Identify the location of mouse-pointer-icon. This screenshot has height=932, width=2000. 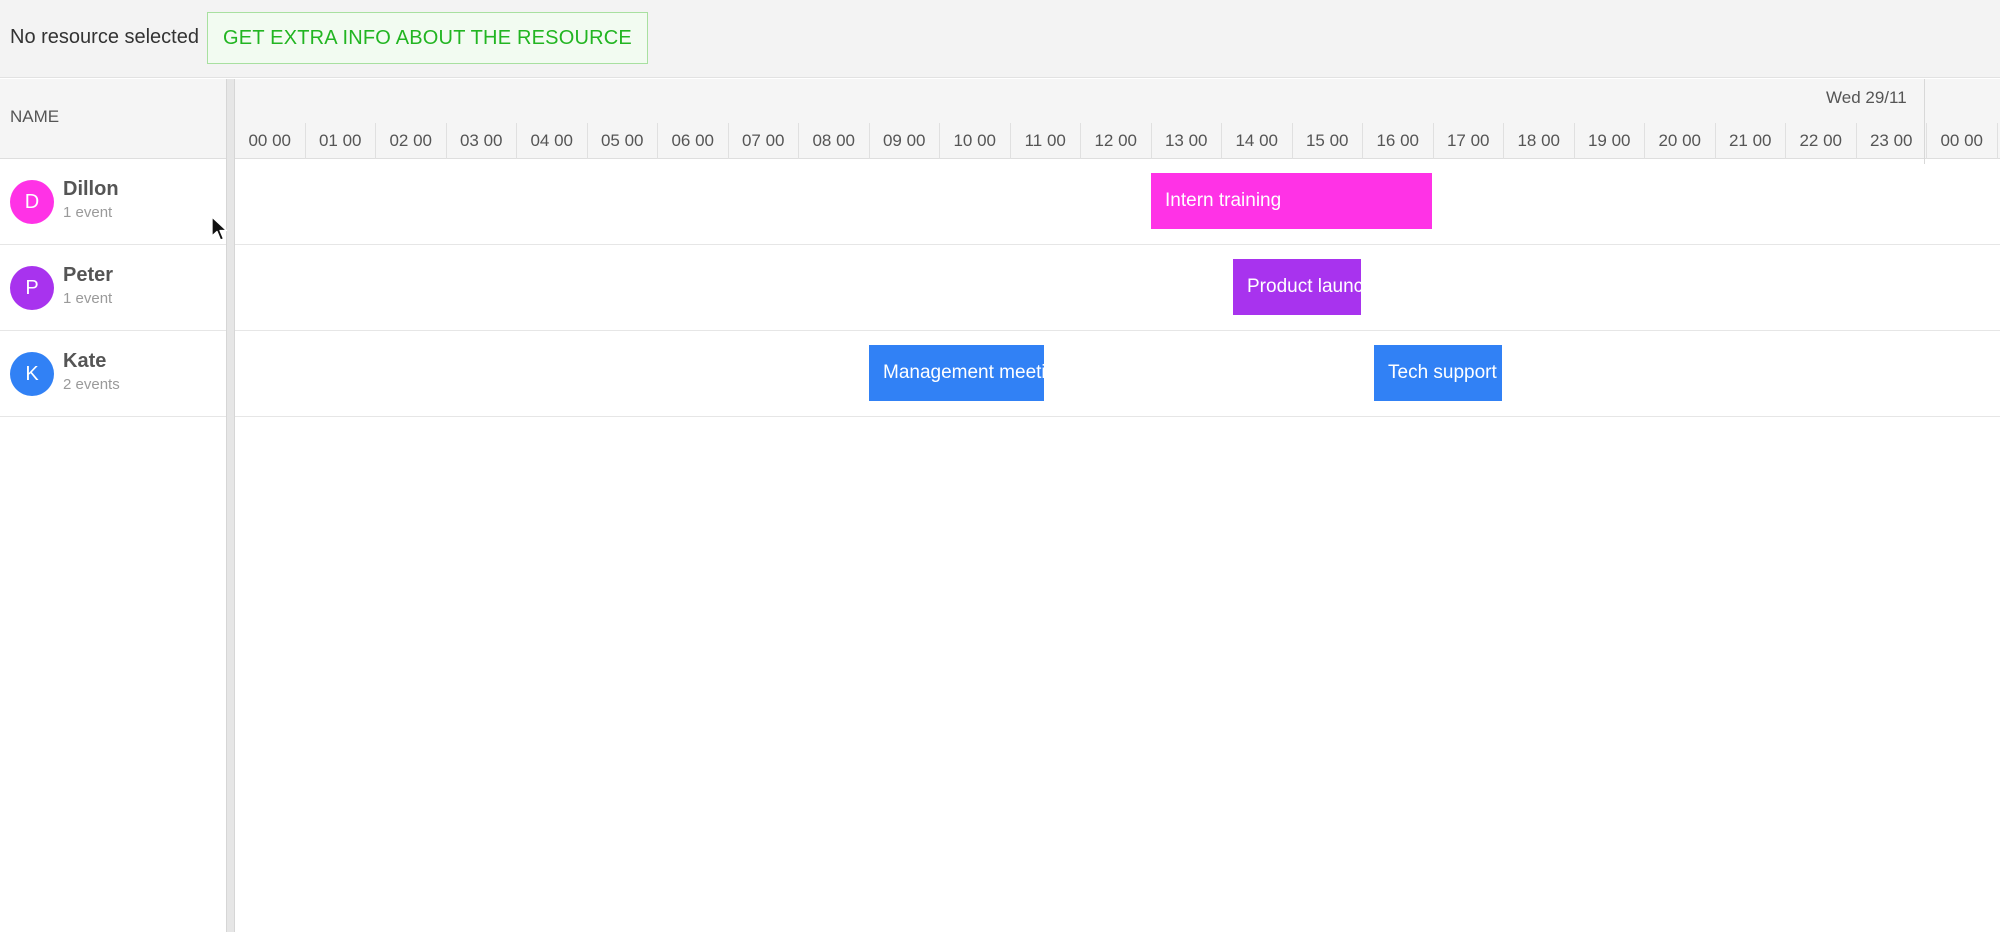
(219, 228).